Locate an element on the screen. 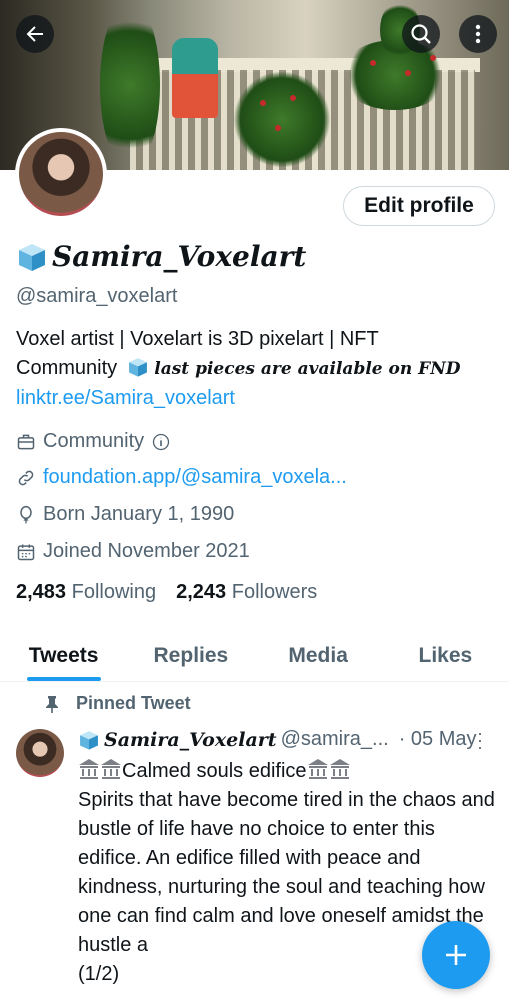  link-icon is located at coordinates (26, 477).